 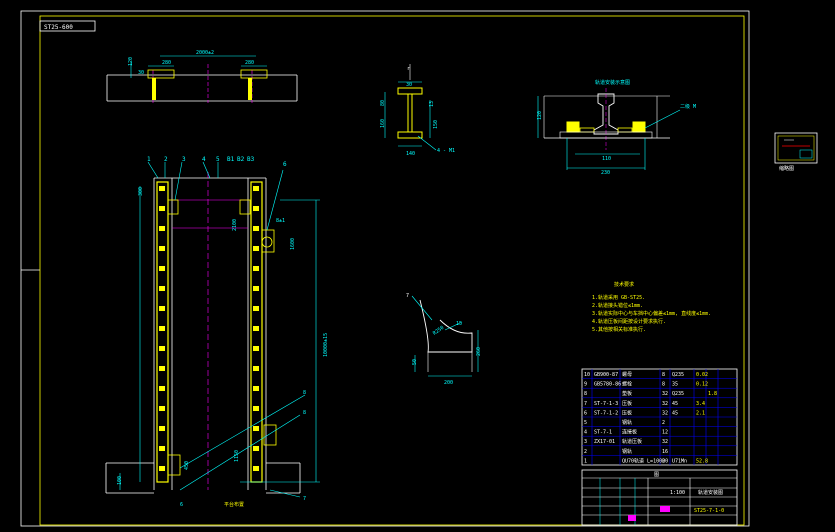 I want to click on balloon-1: 1, so click(x=149, y=159).